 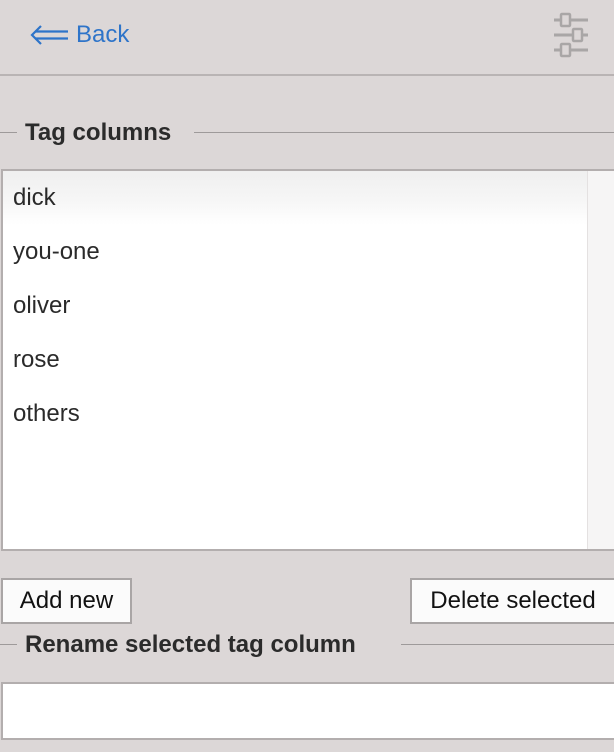 I want to click on rename-legend: Rename selected tag column, so click(x=307, y=645).